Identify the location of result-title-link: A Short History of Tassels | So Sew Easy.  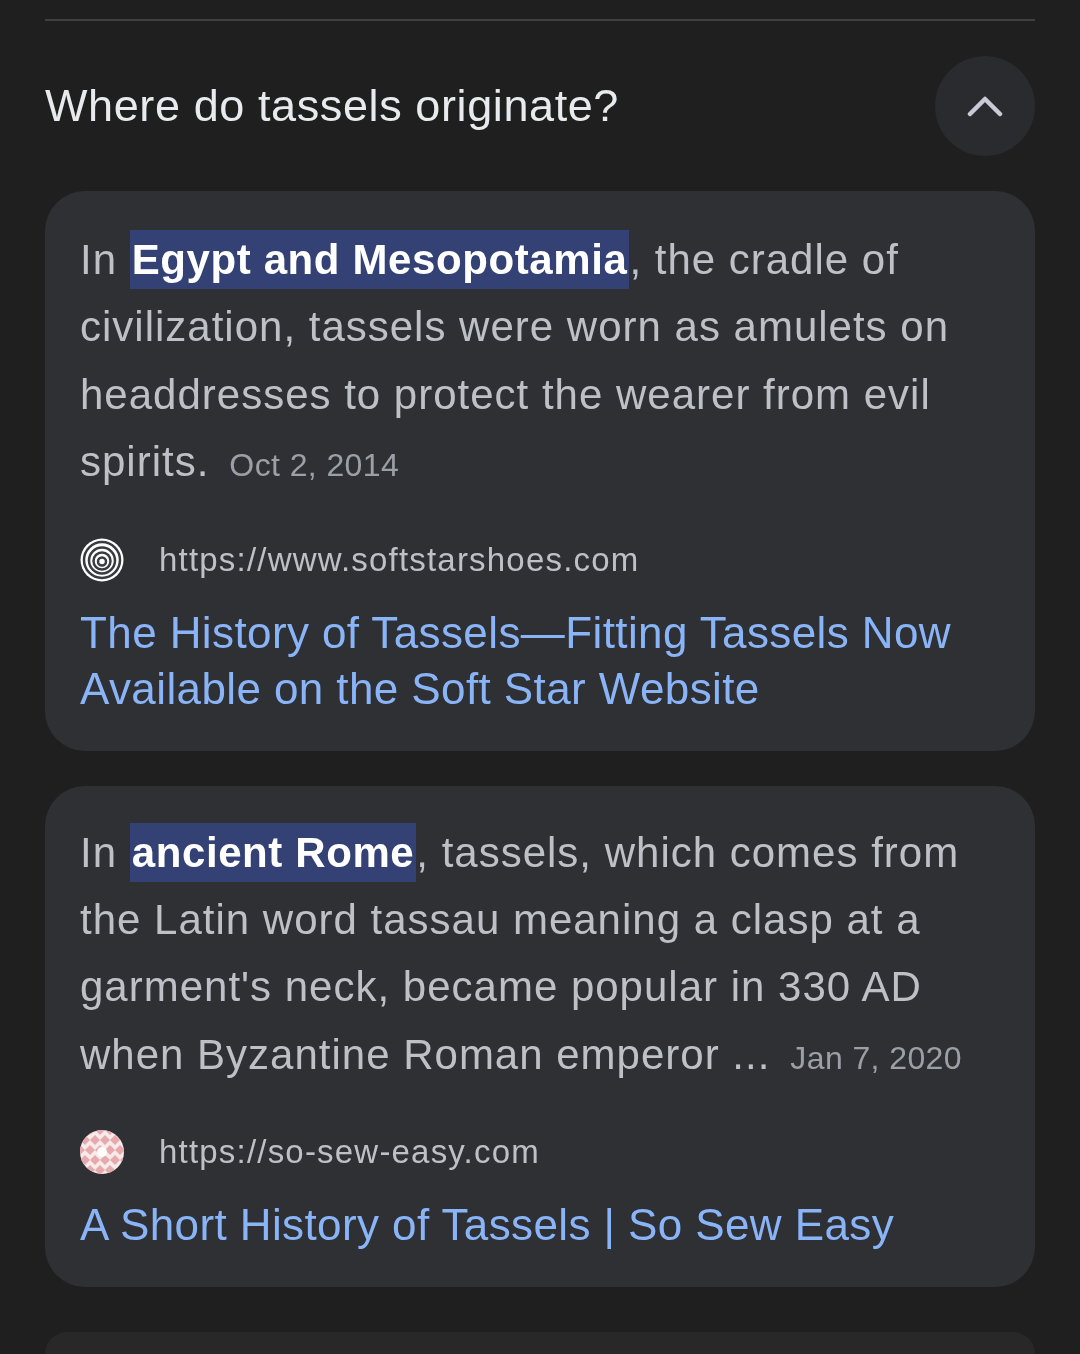
(540, 1225).